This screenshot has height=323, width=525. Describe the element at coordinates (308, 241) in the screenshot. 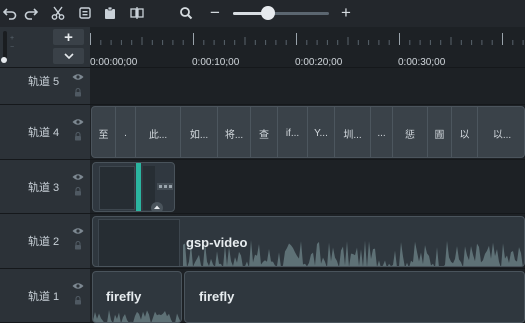

I see `video-clip: gsp-video` at that location.